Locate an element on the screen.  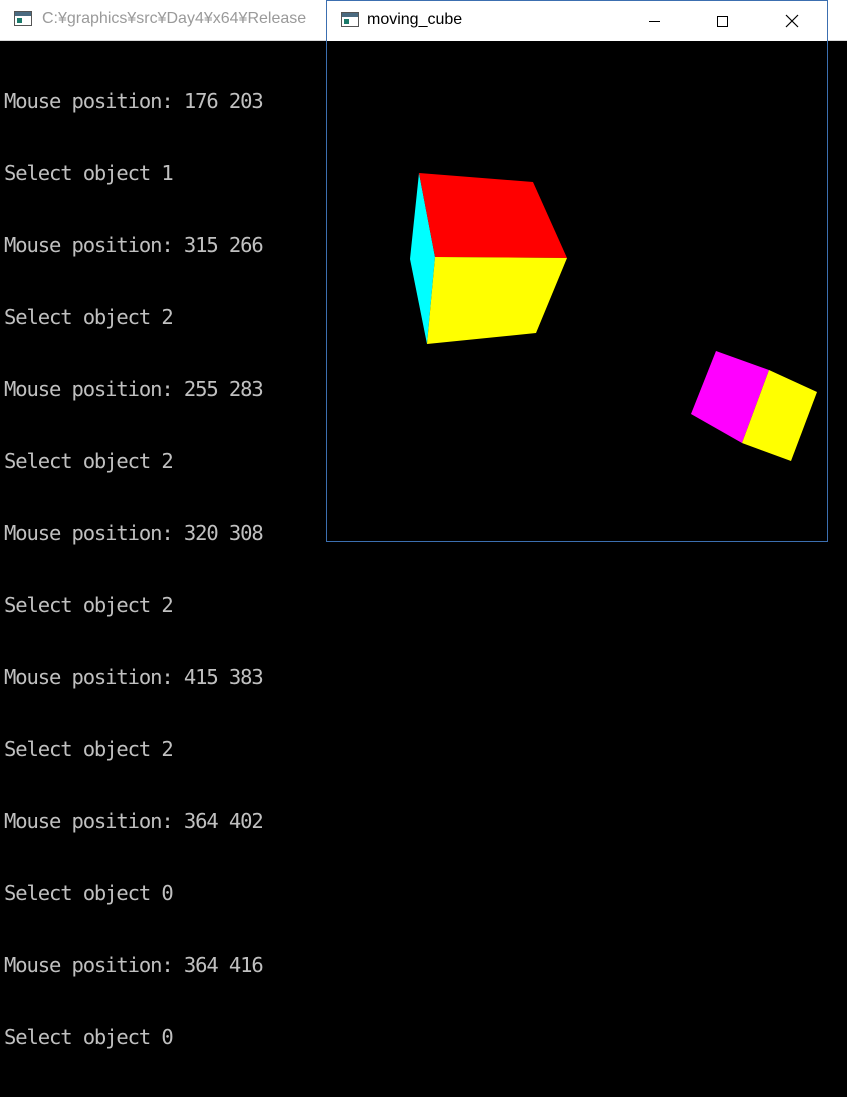
console-line: Mouse position: 364 402 is located at coordinates (134, 821).